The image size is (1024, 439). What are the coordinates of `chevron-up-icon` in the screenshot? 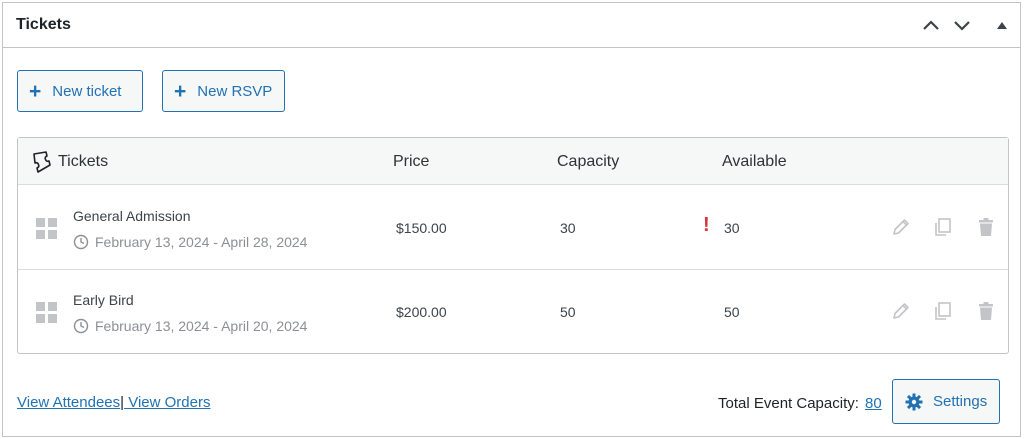 It's located at (931, 25).